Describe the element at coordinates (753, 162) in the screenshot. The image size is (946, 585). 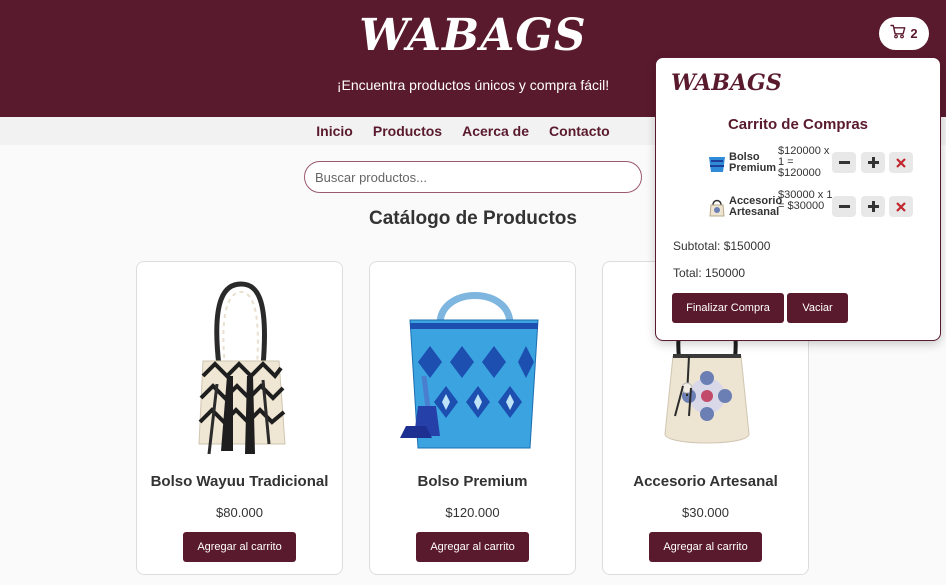
I see `cart-item-name: Bolso Premium` at that location.